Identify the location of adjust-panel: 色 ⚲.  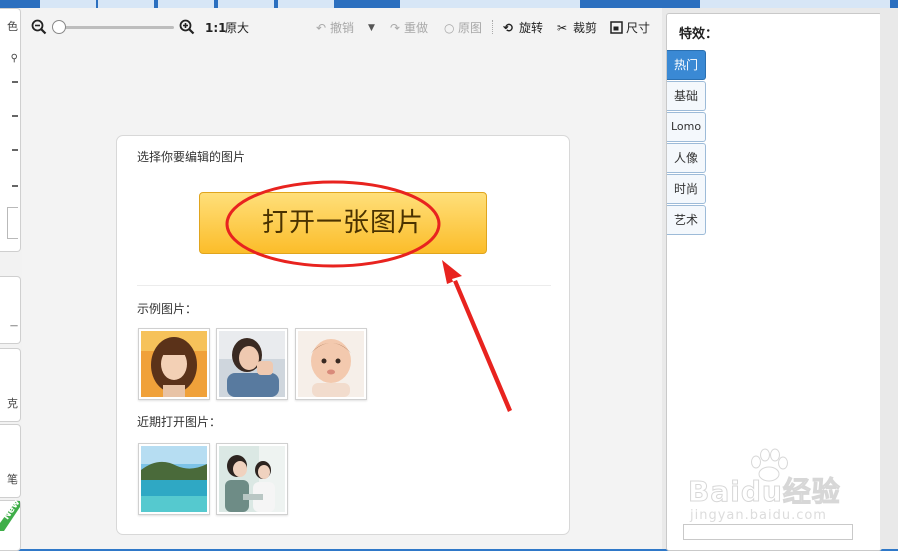
(10, 130).